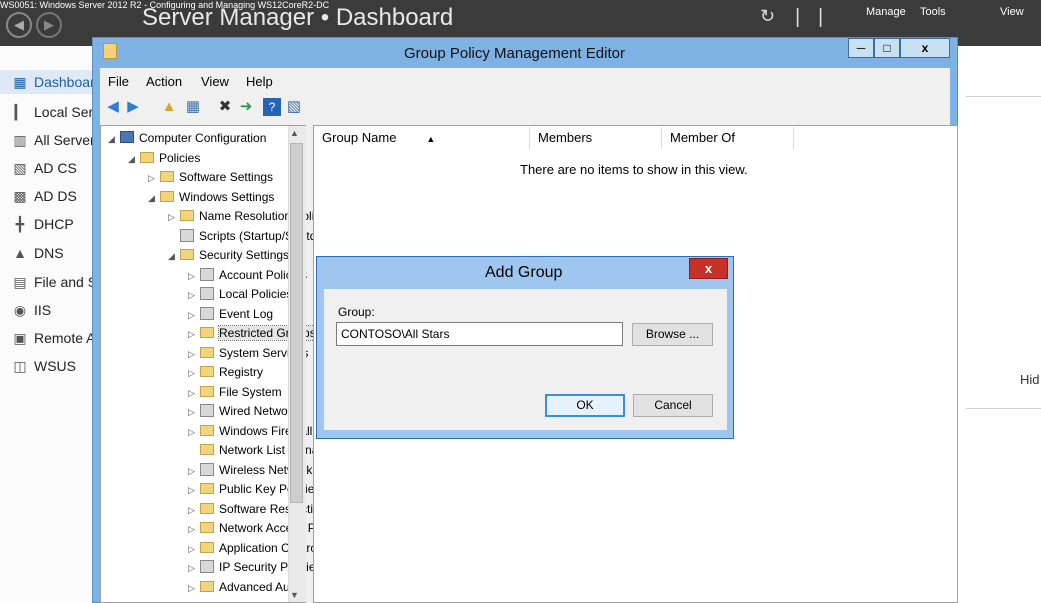  I want to click on menu-help: Help, so click(259, 81).